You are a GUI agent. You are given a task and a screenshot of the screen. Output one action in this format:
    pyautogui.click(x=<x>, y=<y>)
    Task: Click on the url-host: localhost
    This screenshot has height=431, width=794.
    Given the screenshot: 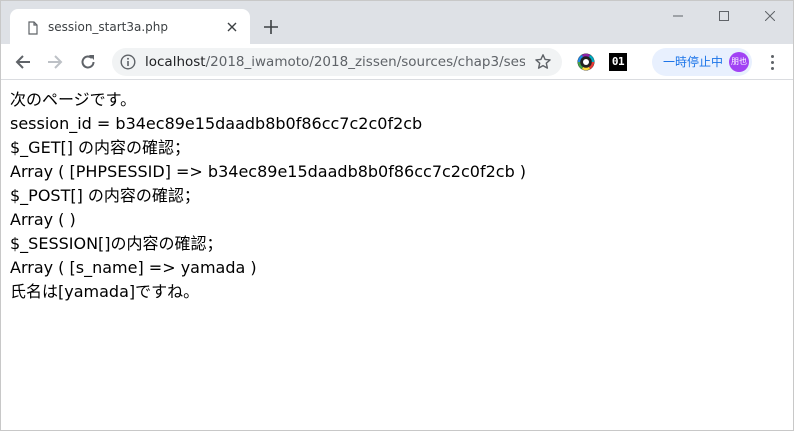 What is the action you would take?
    pyautogui.click(x=175, y=62)
    